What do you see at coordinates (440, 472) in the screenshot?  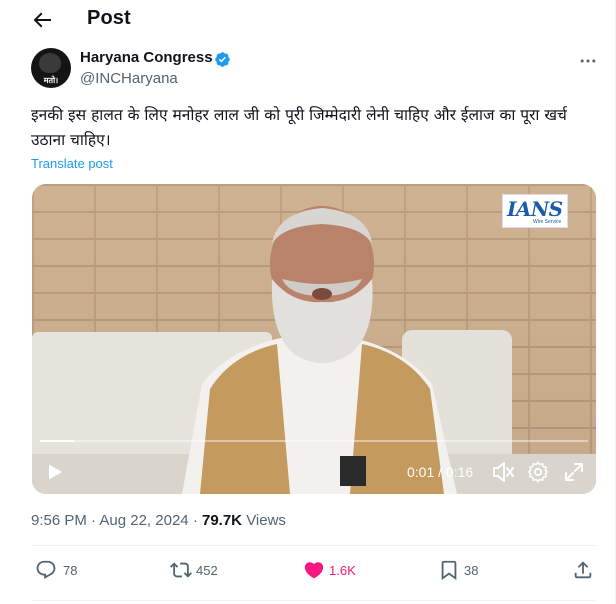 I see `video-time-display: 0:01 / 0:16` at bounding box center [440, 472].